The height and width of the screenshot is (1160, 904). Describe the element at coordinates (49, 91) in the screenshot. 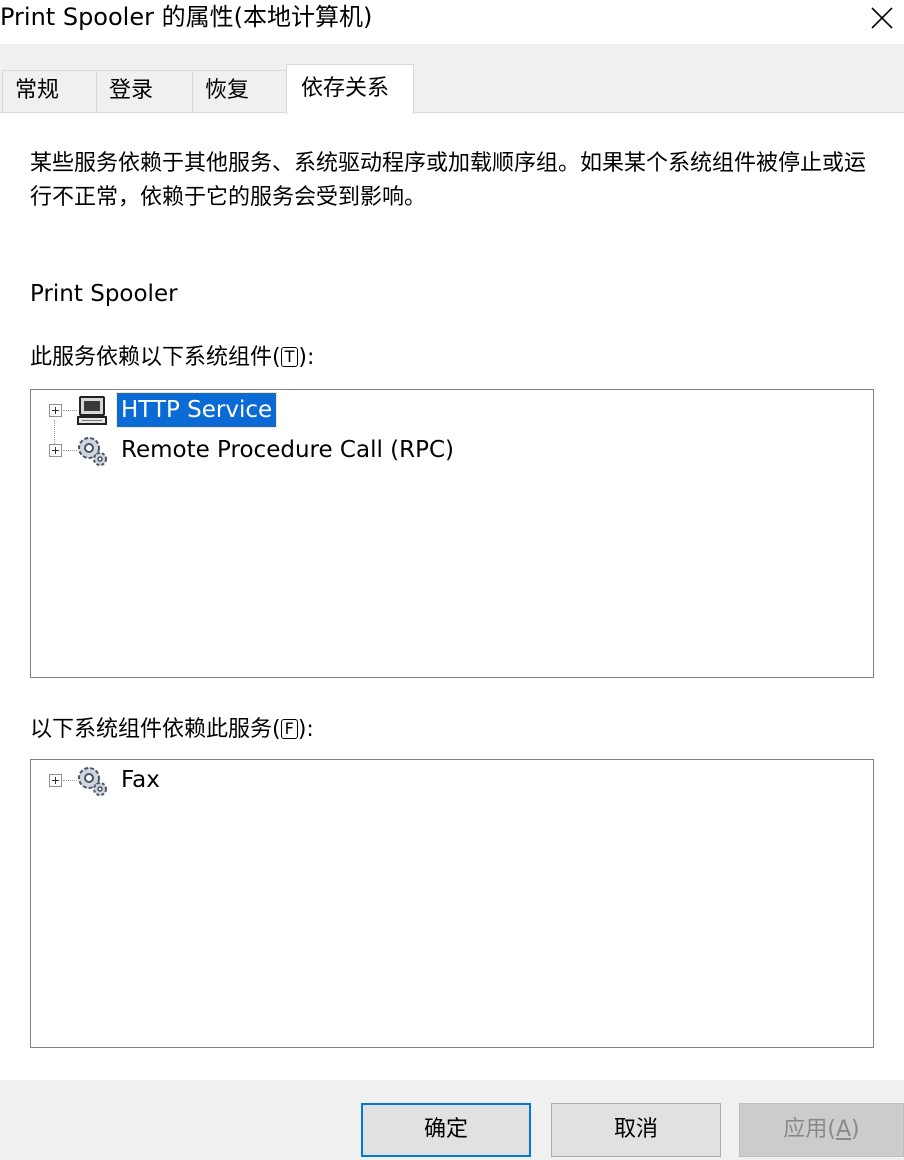

I see `tab-general: 常规` at that location.